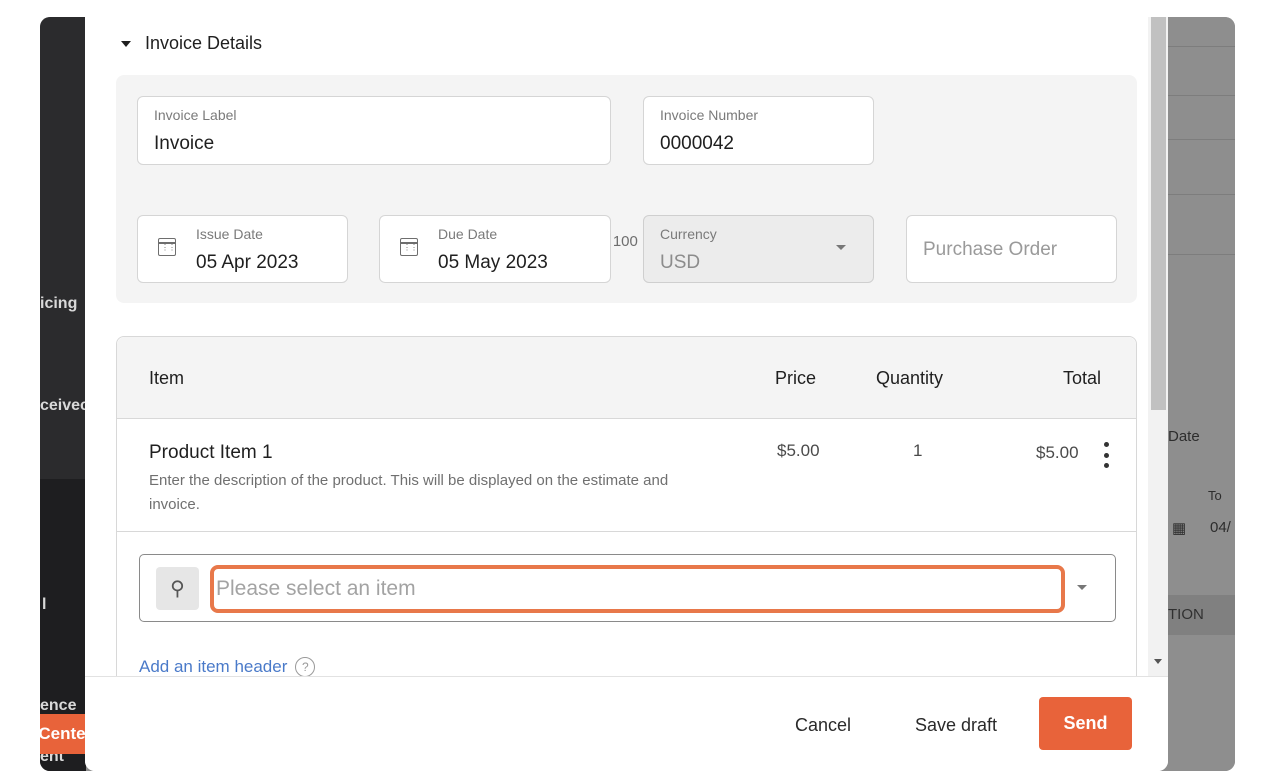 This screenshot has width=1268, height=782. What do you see at coordinates (823, 725) in the screenshot?
I see `cancel-button: Cancel` at bounding box center [823, 725].